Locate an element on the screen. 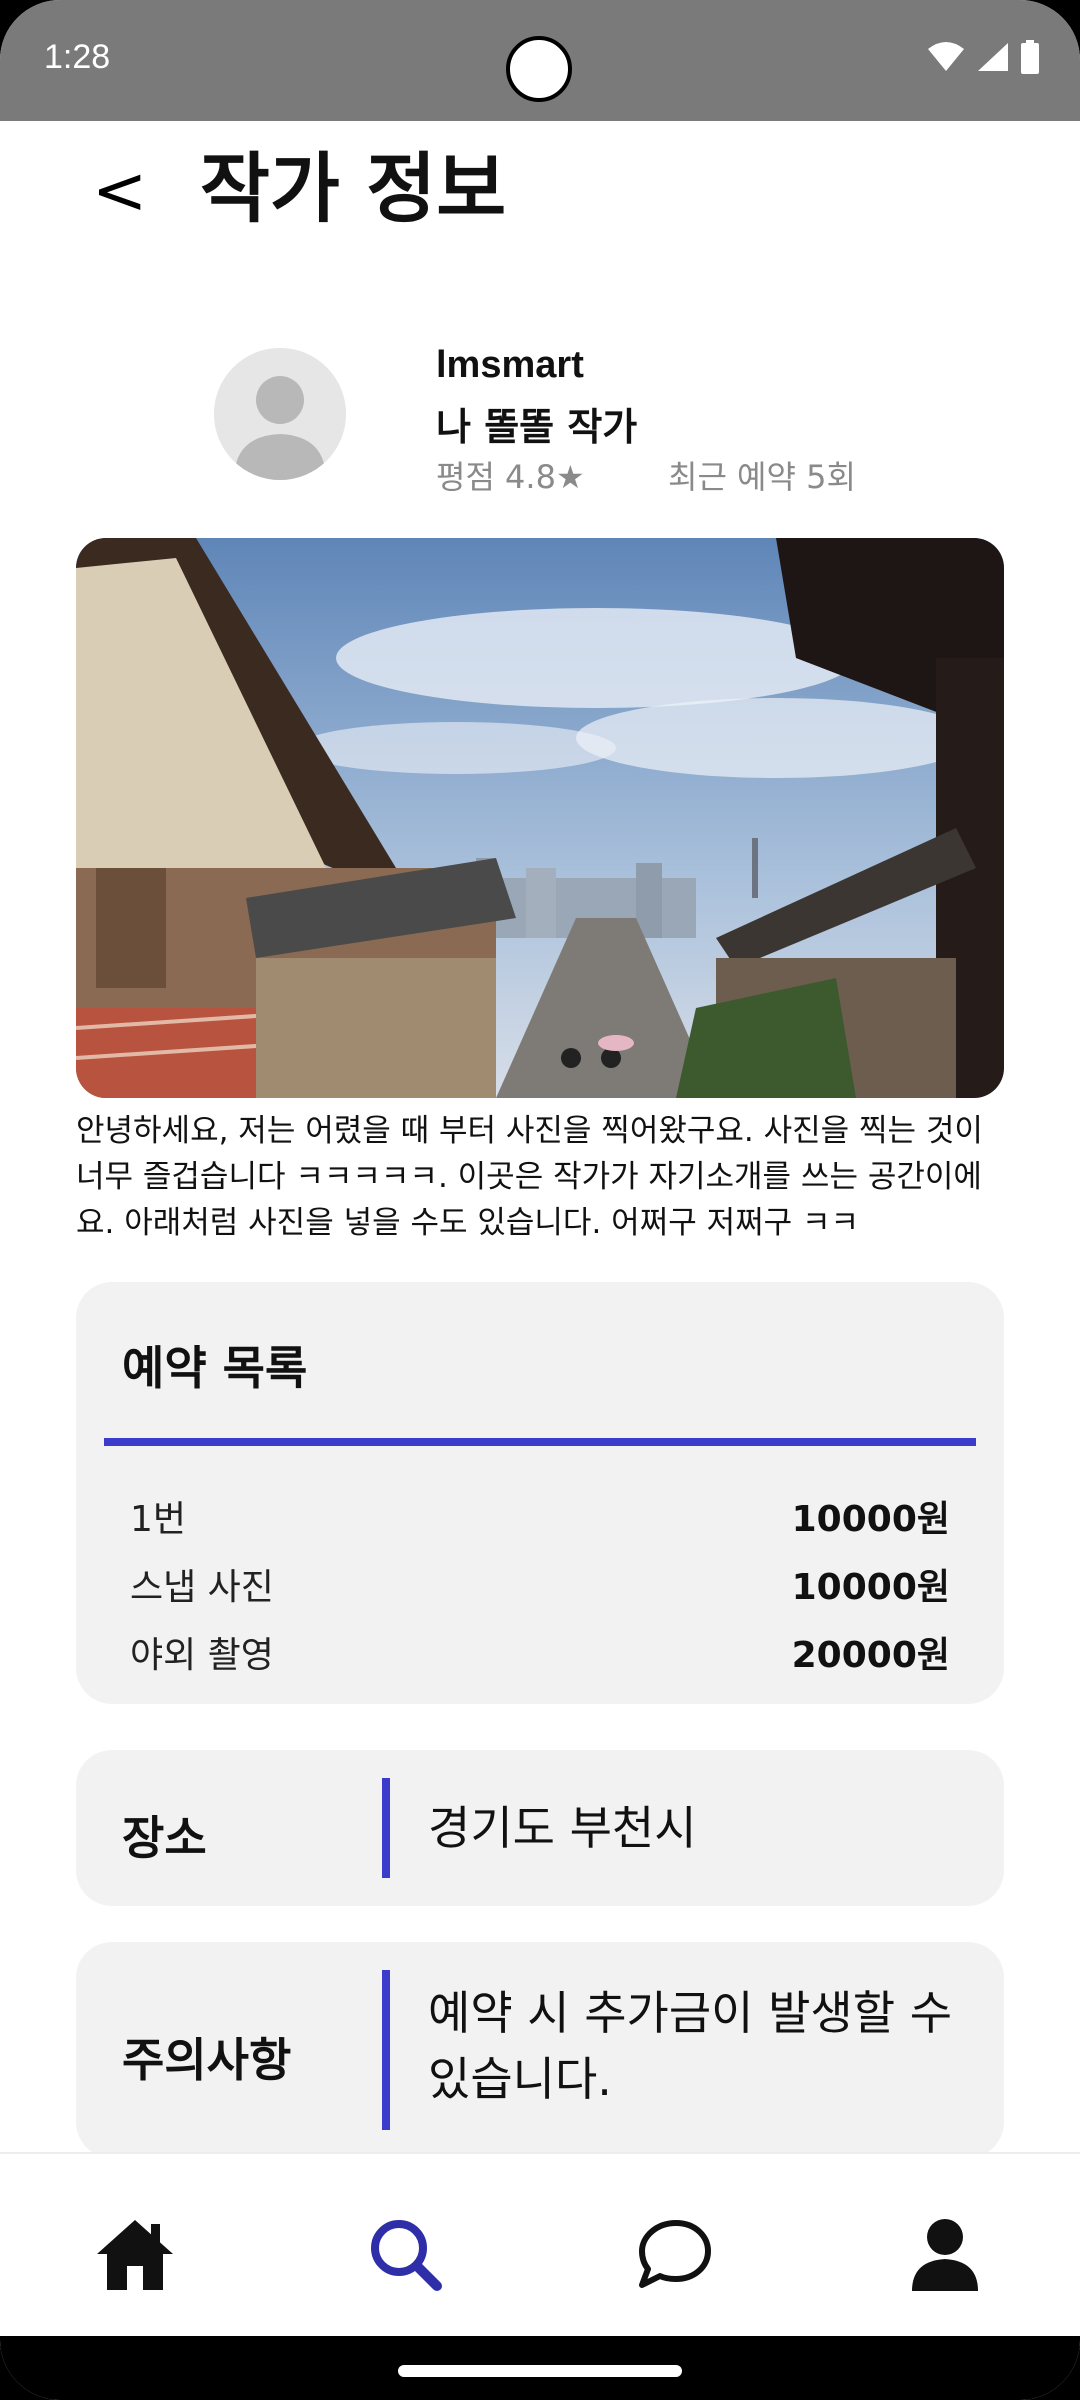 The height and width of the screenshot is (2400, 1080). signal-icon is located at coordinates (993, 57).